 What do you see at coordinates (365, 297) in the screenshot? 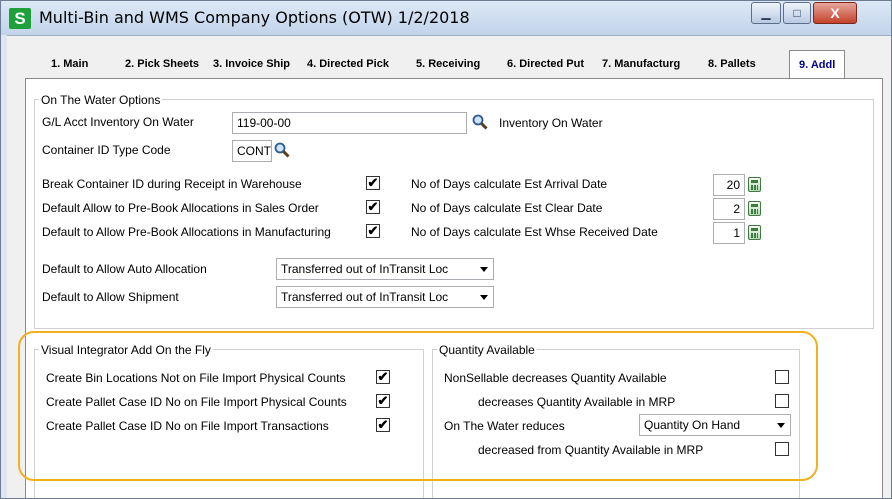
I see `allow-shipment-value: Transferred out of InTransit Loc` at bounding box center [365, 297].